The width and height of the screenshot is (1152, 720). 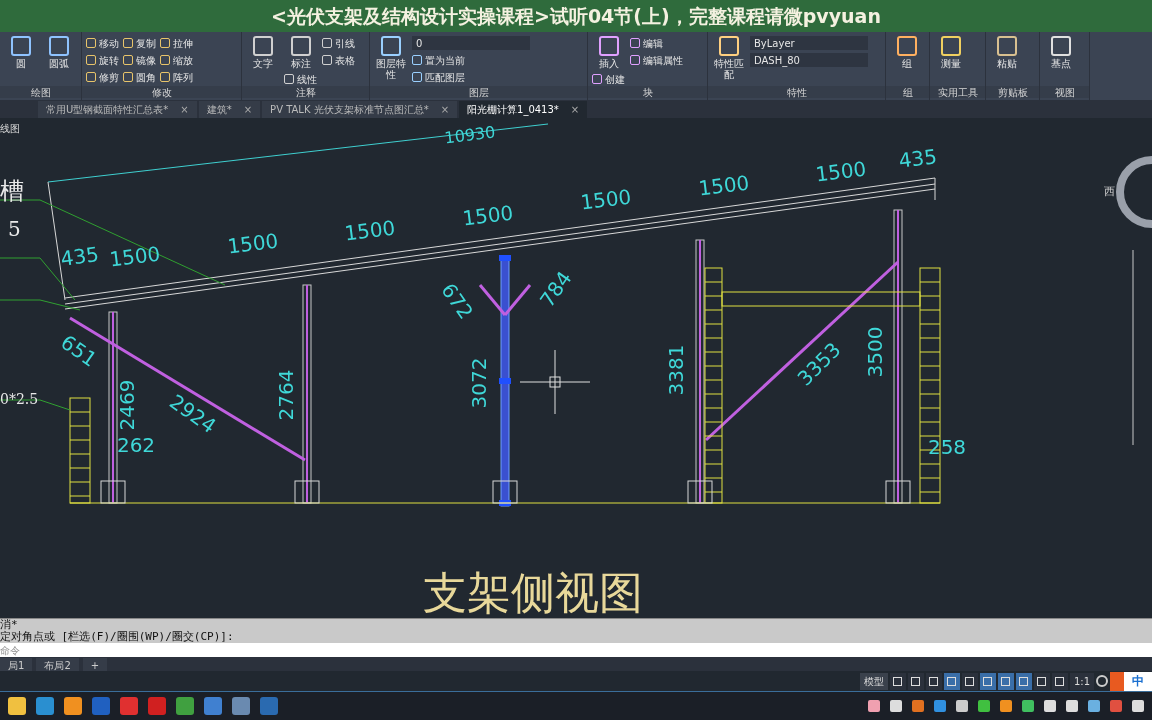 What do you see at coordinates (471, 77) in the screenshot?
I see `ribbon-tool-button: 匹配图层` at bounding box center [471, 77].